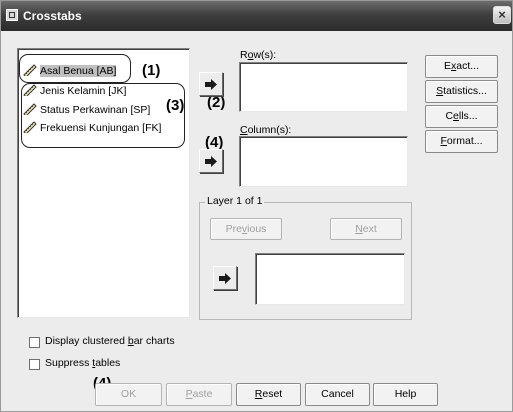  What do you see at coordinates (110, 341) in the screenshot?
I see `clustered-bar-charts-label: Display clustered bar charts` at bounding box center [110, 341].